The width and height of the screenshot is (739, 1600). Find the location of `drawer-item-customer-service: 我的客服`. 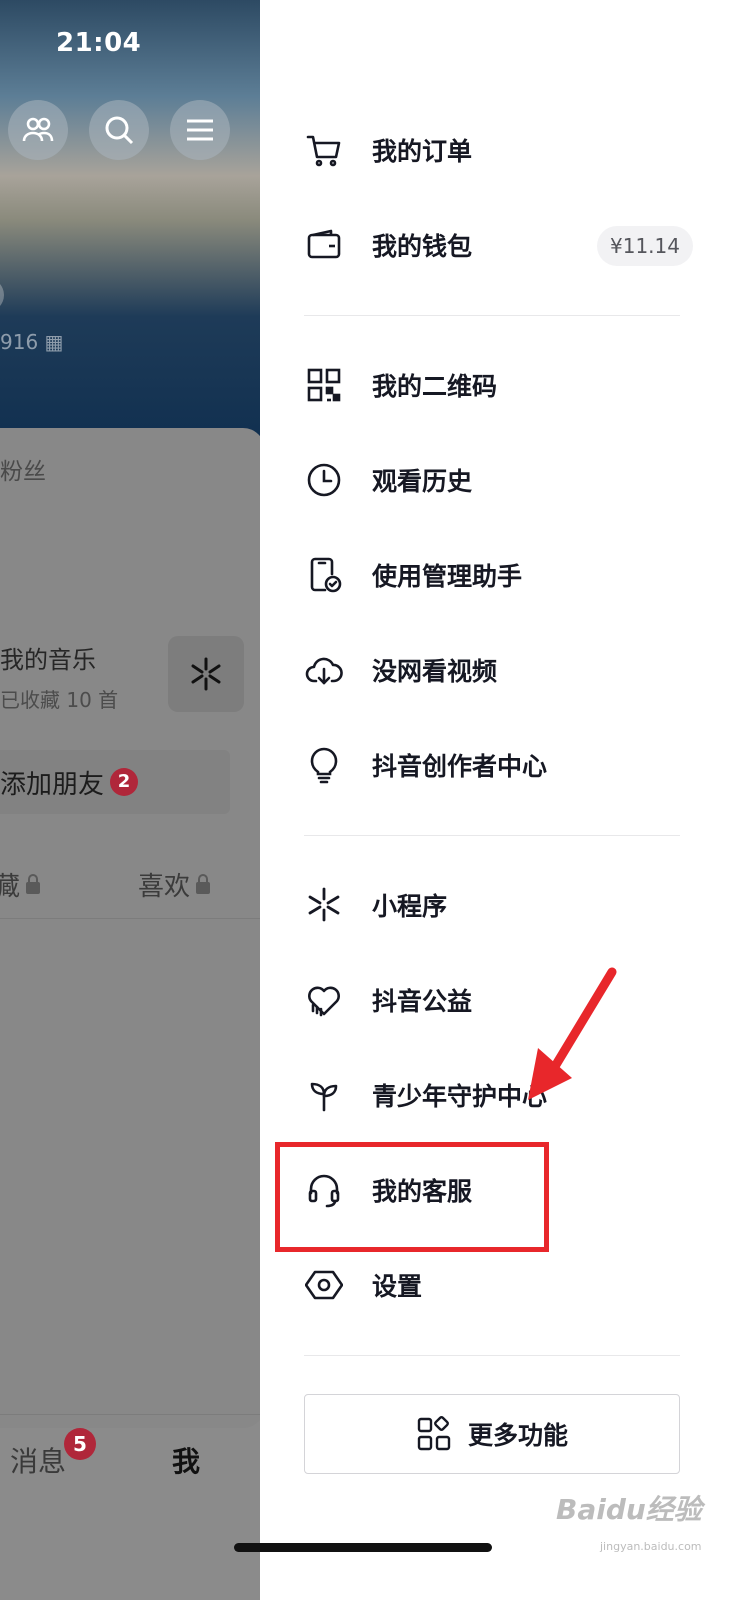

drawer-item-customer-service: 我的客服 is located at coordinates (494, 1190).